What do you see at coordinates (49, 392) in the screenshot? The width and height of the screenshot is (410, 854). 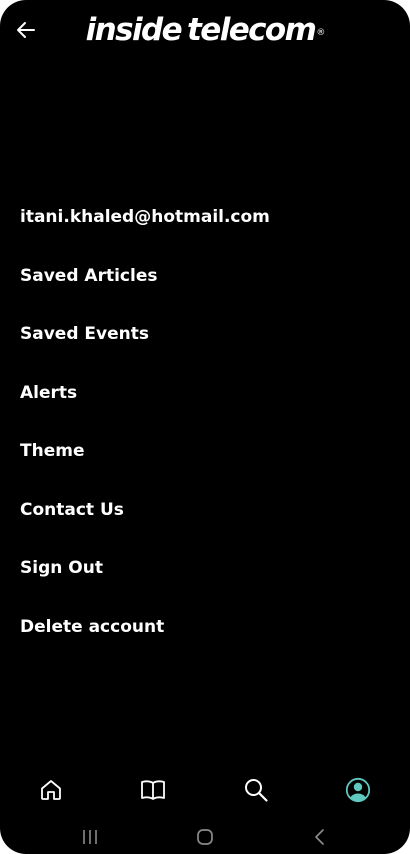 I see `menu-item-label: Alerts` at bounding box center [49, 392].